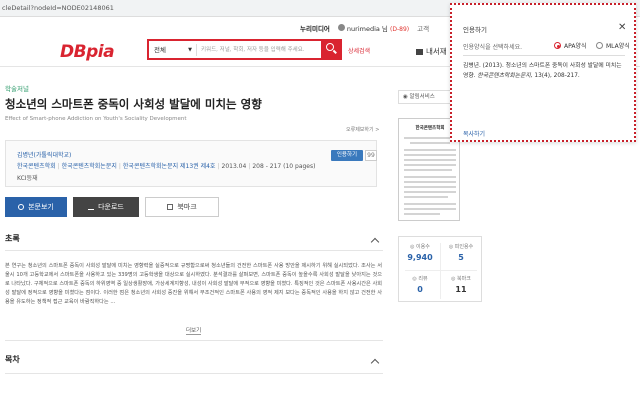 The height and width of the screenshot is (400, 640). What do you see at coordinates (461, 279) in the screenshot?
I see `stat-label: ◎ 북마크` at bounding box center [461, 279].